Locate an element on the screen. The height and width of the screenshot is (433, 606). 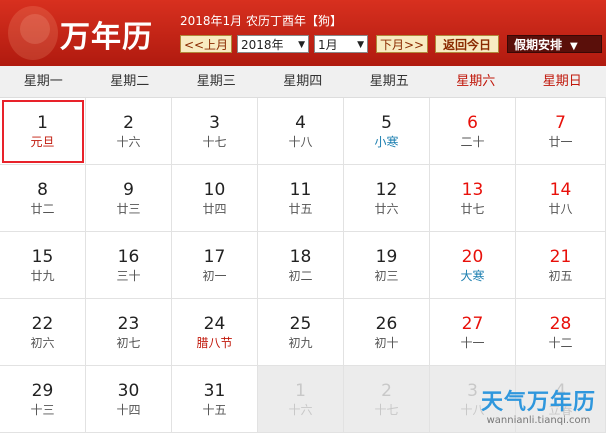
day-cell: 27 十一 is located at coordinates (473, 332).